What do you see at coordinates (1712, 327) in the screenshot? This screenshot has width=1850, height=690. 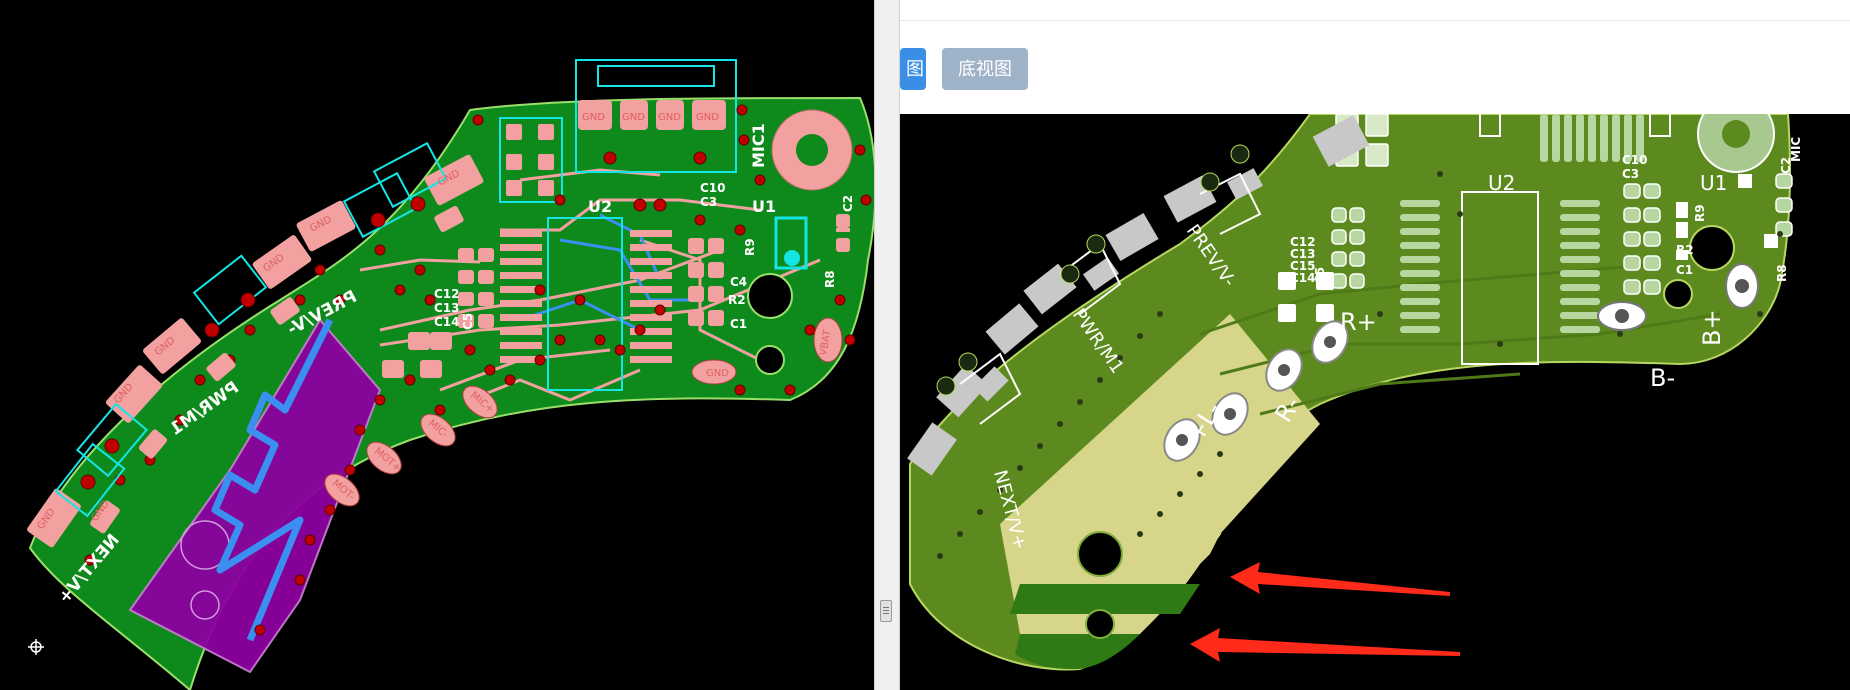 I see `render-silk-b-plus: B+` at bounding box center [1712, 327].